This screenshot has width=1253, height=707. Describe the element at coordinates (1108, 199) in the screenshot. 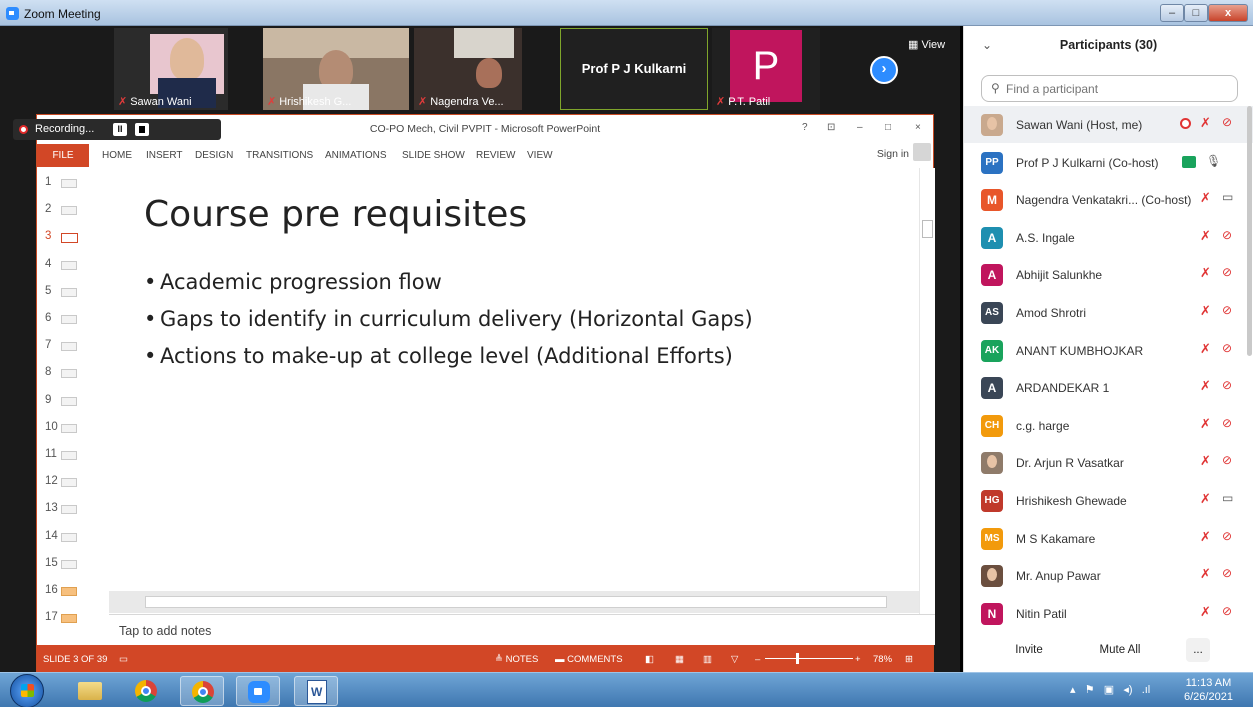

I see `participant-row: M Nagendra Venkatakri... (Co-host) ✗ ▭` at that location.